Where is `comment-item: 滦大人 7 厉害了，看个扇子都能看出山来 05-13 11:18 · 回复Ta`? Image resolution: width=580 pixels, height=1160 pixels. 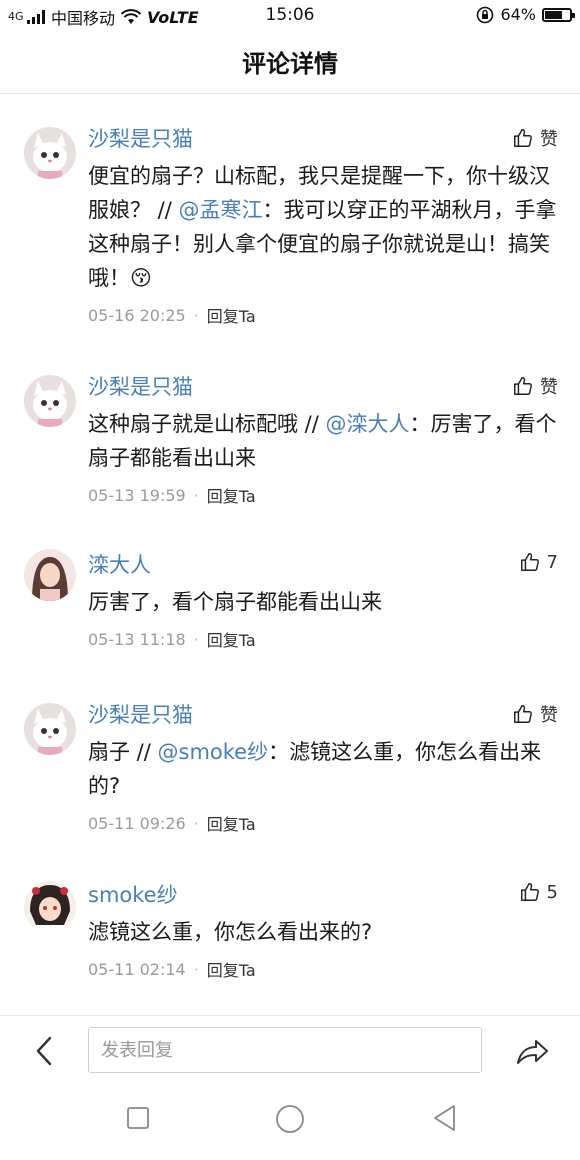
comment-item: 滦大人 7 厉害了，看个扇子都能看出山来 05-13 11:18 · 回复Ta is located at coordinates (290, 611).